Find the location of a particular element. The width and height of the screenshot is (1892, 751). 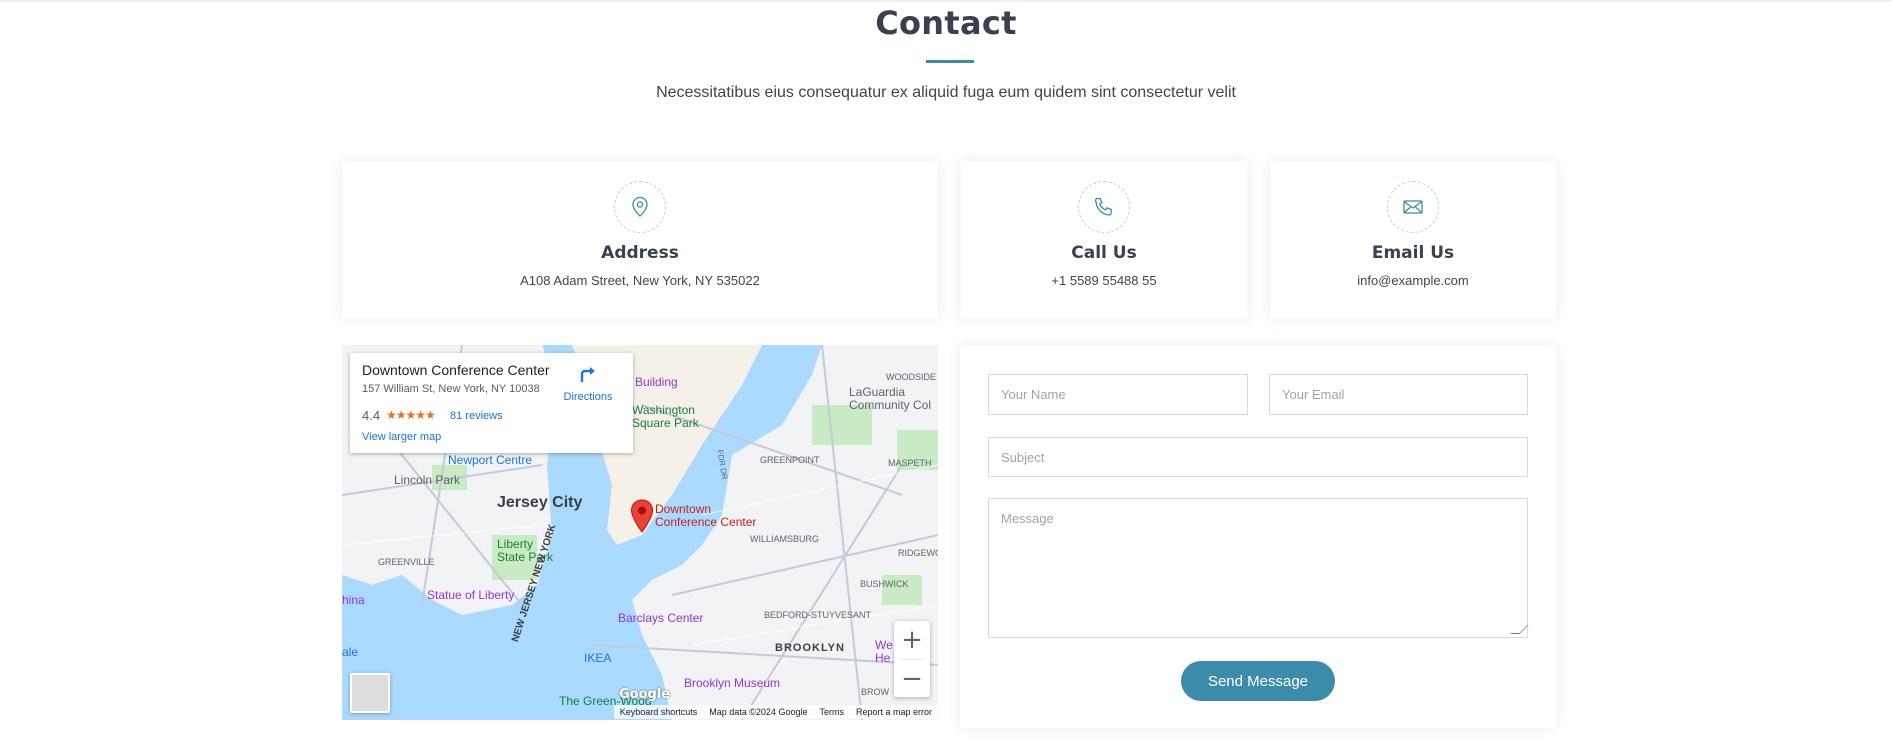

map-label-barclays-center: Barclays Center is located at coordinates (661, 618).